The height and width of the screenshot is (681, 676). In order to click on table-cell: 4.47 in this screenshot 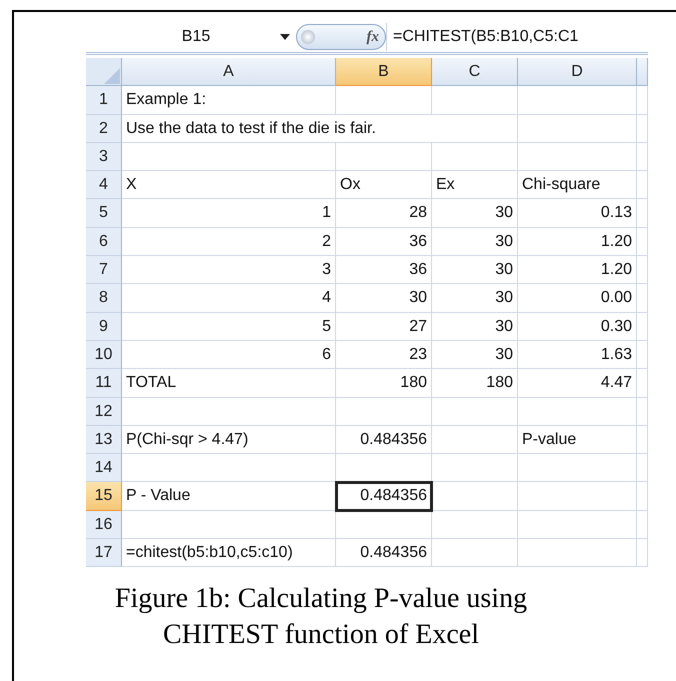, I will do `click(577, 383)`.